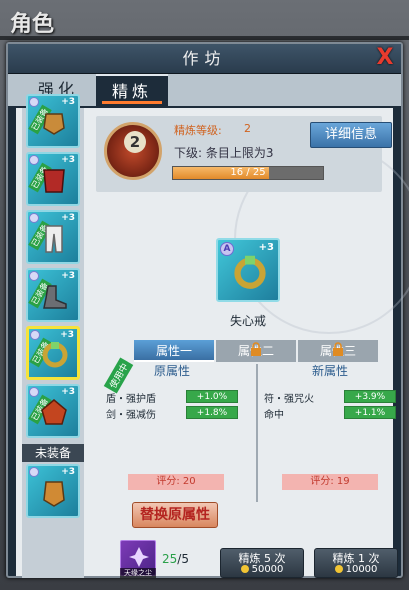 The width and height of the screenshot is (409, 590). What do you see at coordinates (138, 573) in the screenshot?
I see `material-name: 天缘之尘` at bounding box center [138, 573].